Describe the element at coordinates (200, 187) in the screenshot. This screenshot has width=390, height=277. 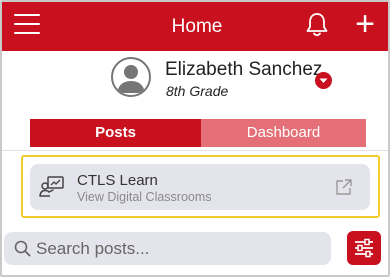
I see `ctls-learn-link-card: CTLS Learn View Digital Classrooms` at that location.